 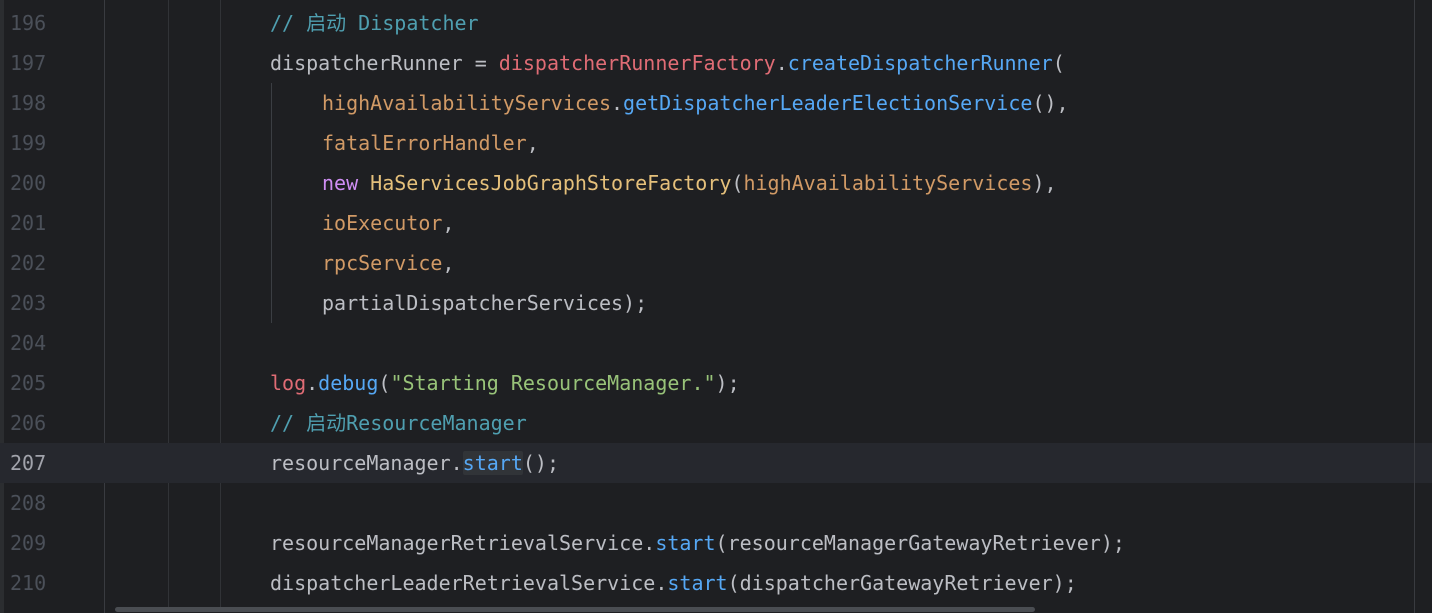 What do you see at coordinates (28, 583) in the screenshot?
I see `line-number: 210` at bounding box center [28, 583].